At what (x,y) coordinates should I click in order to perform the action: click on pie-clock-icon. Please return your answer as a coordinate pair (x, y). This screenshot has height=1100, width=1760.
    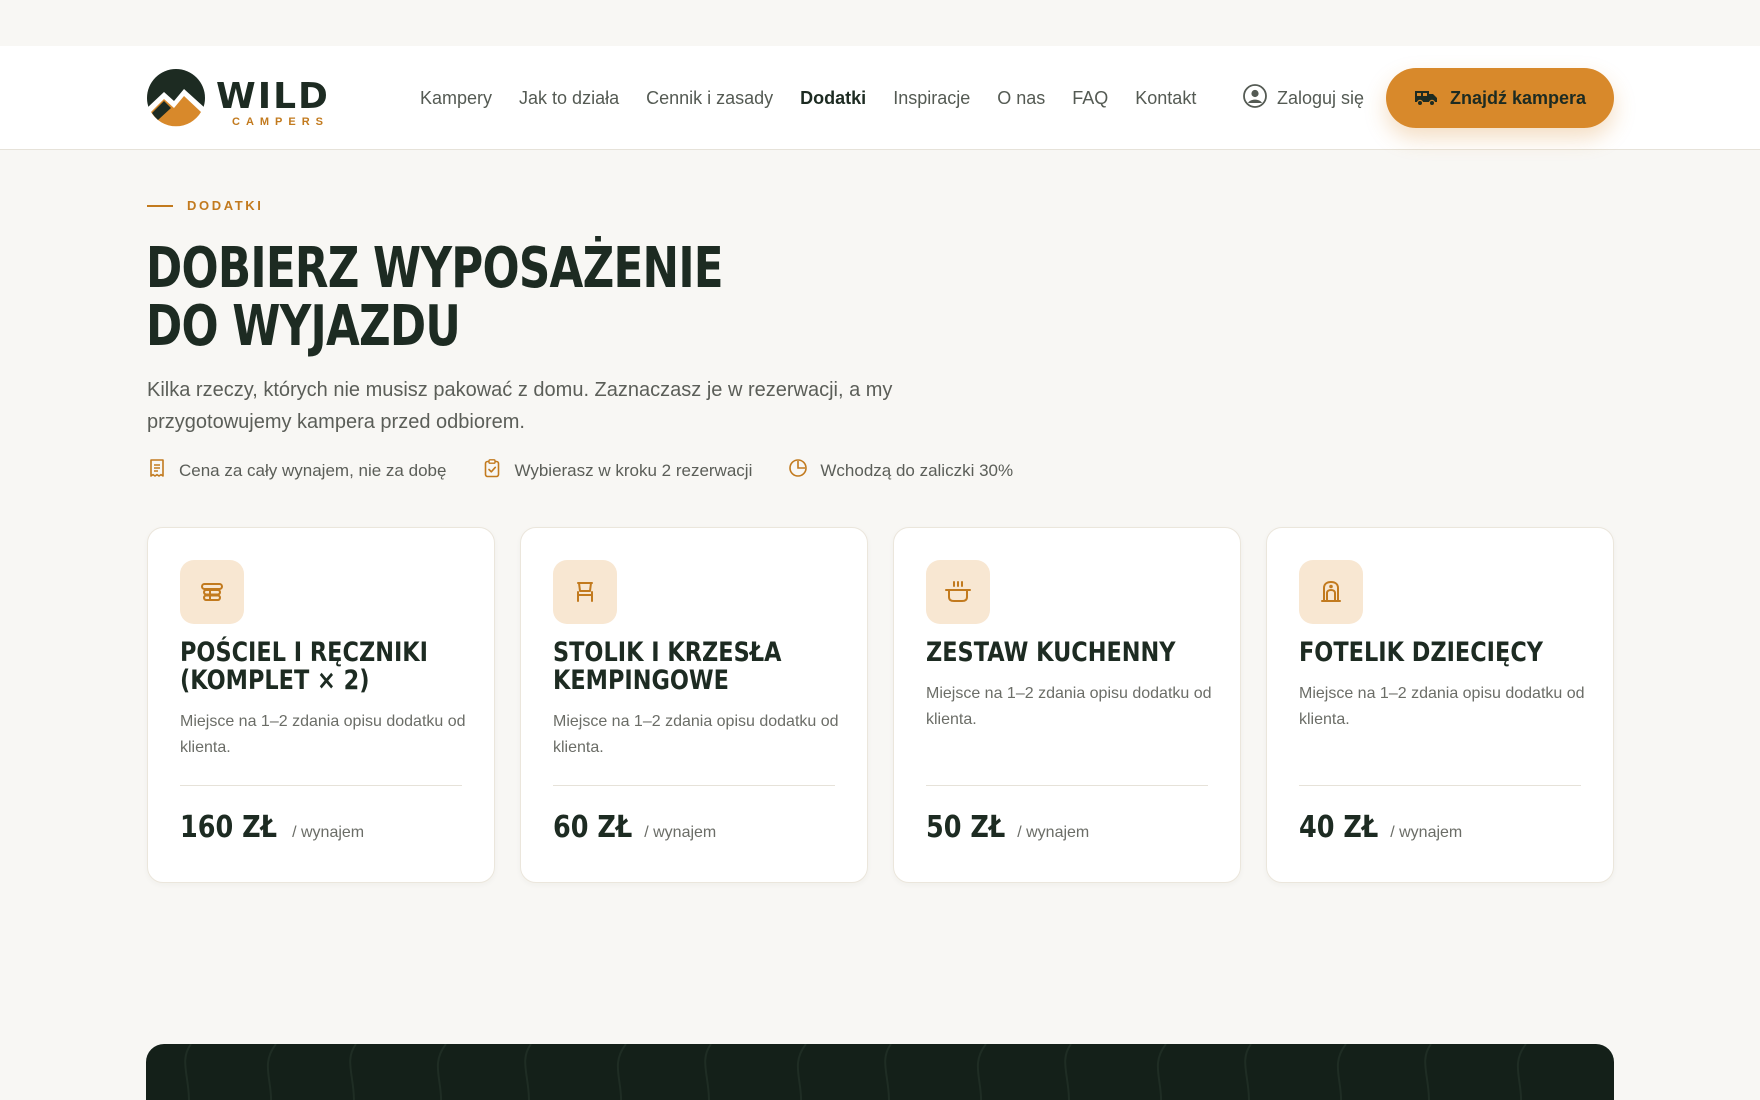
    Looking at the image, I should click on (798, 470).